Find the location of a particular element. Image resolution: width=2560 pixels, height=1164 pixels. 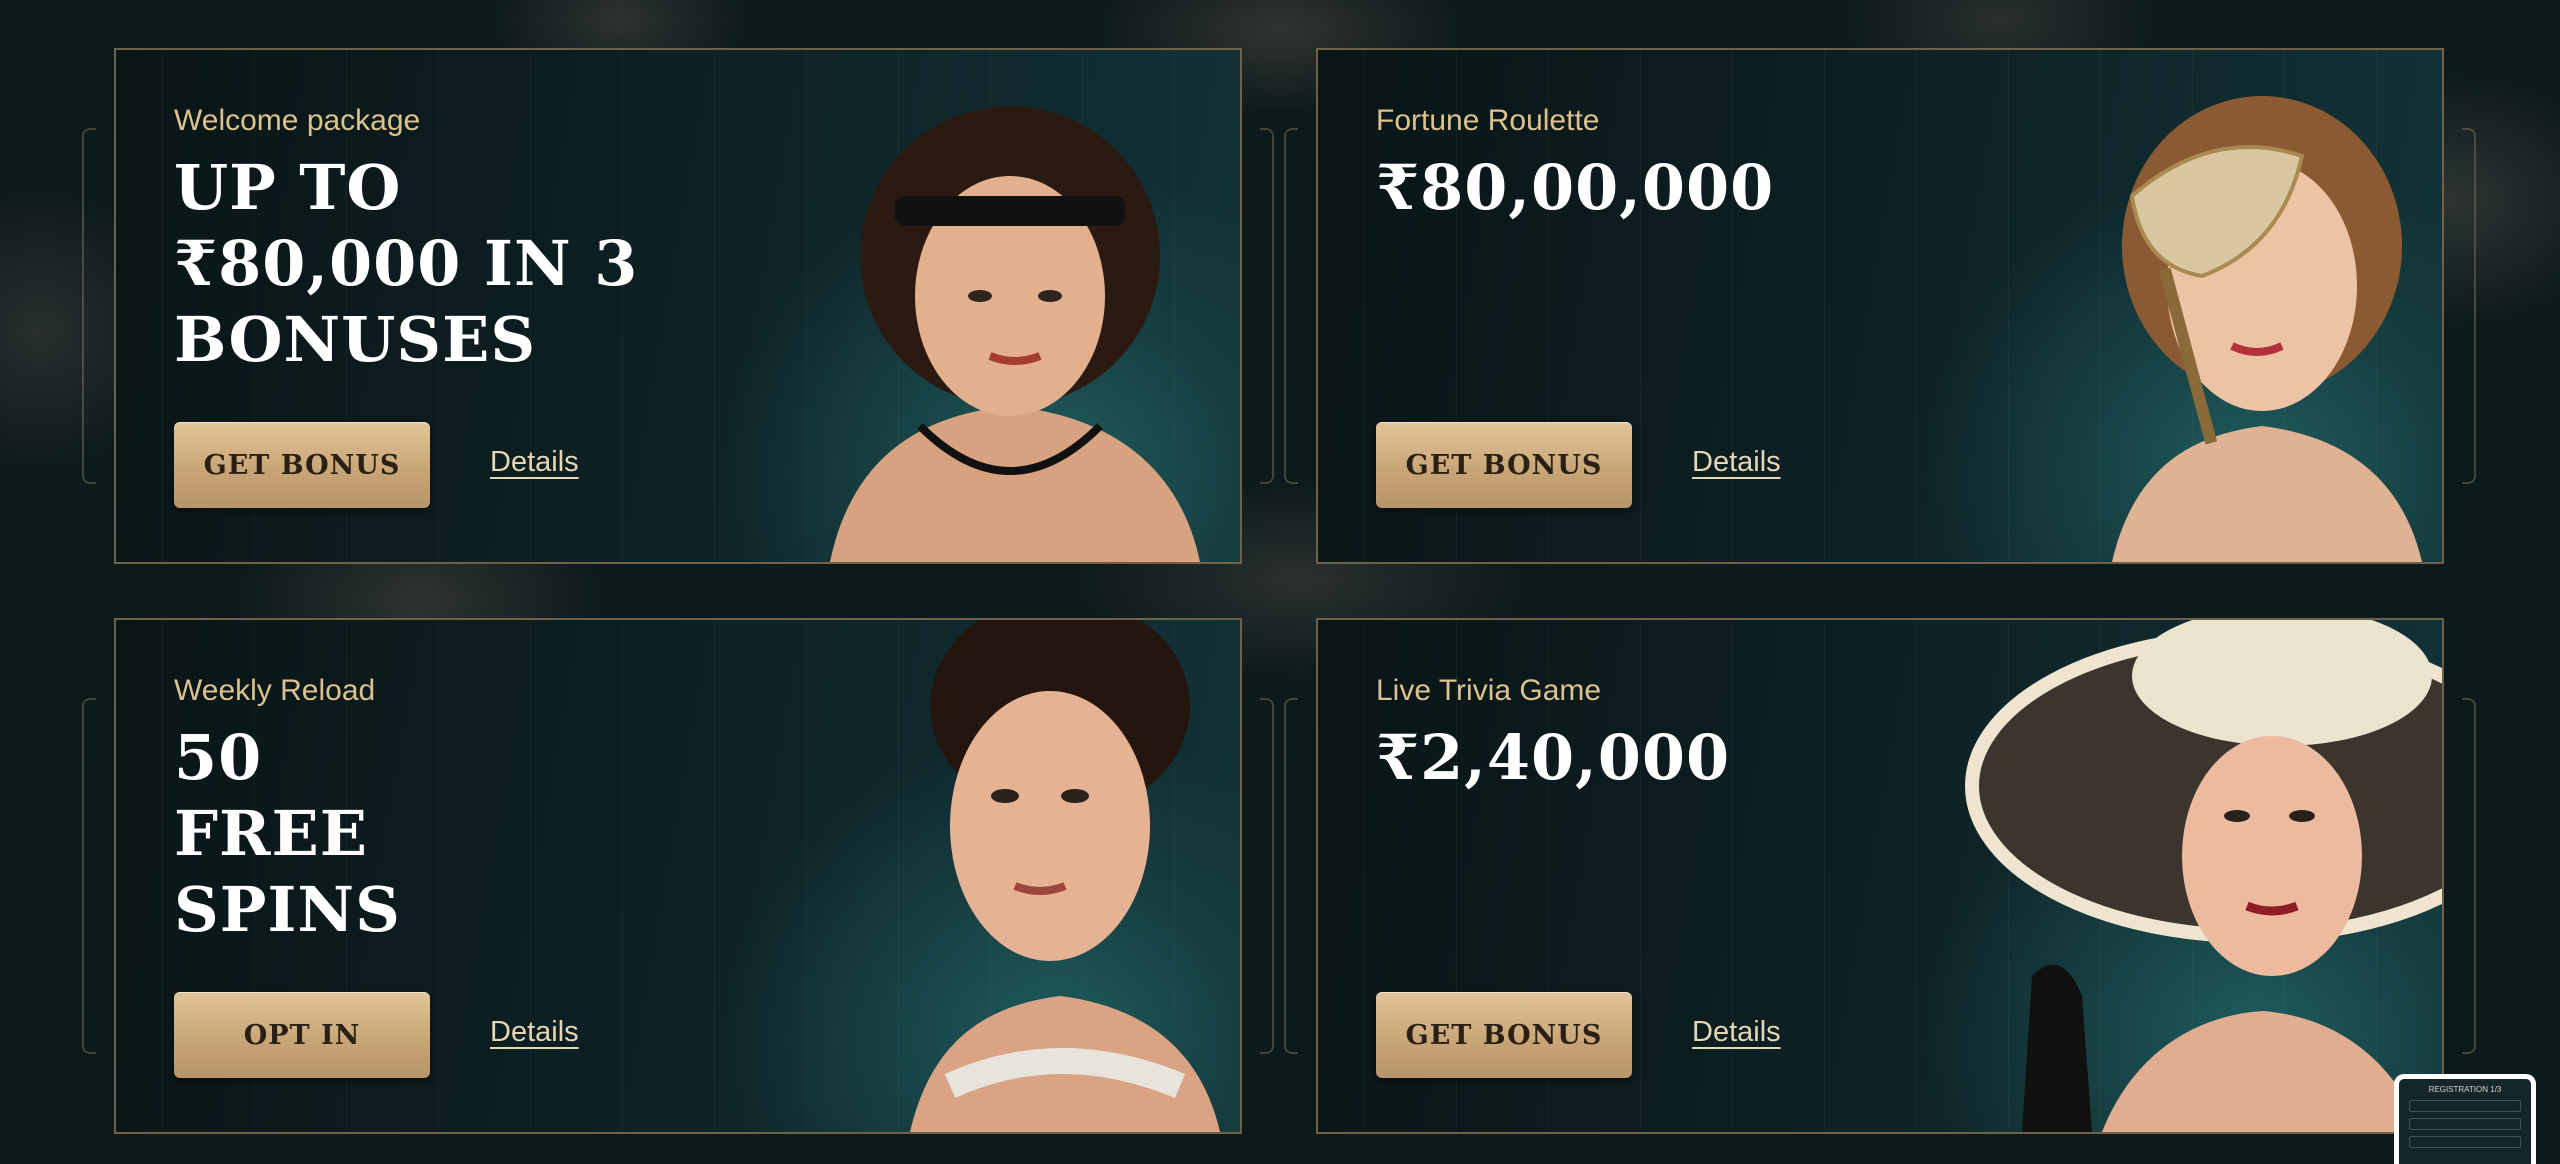

promo-headline: UP TO ₹80,000 IN 3 BONUSES is located at coordinates (406, 263).